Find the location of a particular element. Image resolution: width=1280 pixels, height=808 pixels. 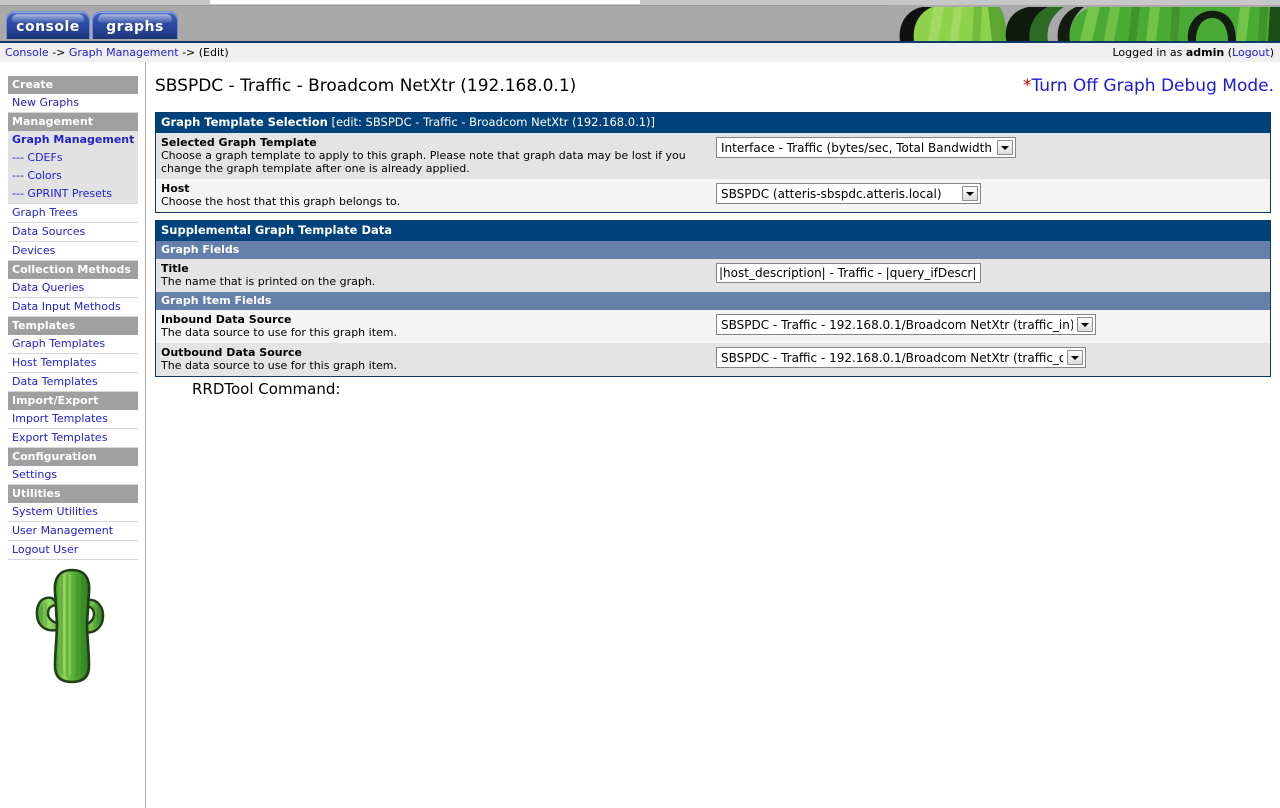

breadcrumb: Console -> Graph Management -> (Edit) is located at coordinates (117, 52).